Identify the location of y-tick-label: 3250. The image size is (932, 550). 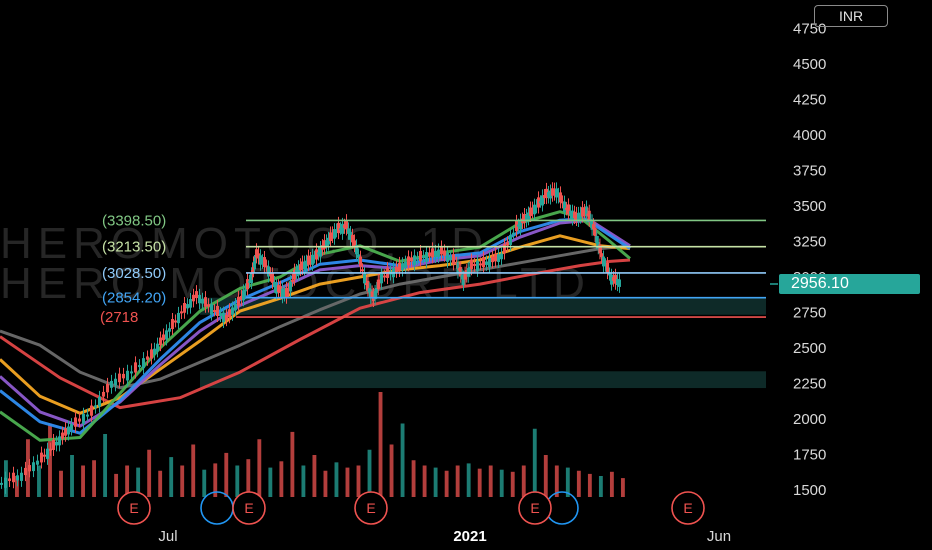
(809, 242).